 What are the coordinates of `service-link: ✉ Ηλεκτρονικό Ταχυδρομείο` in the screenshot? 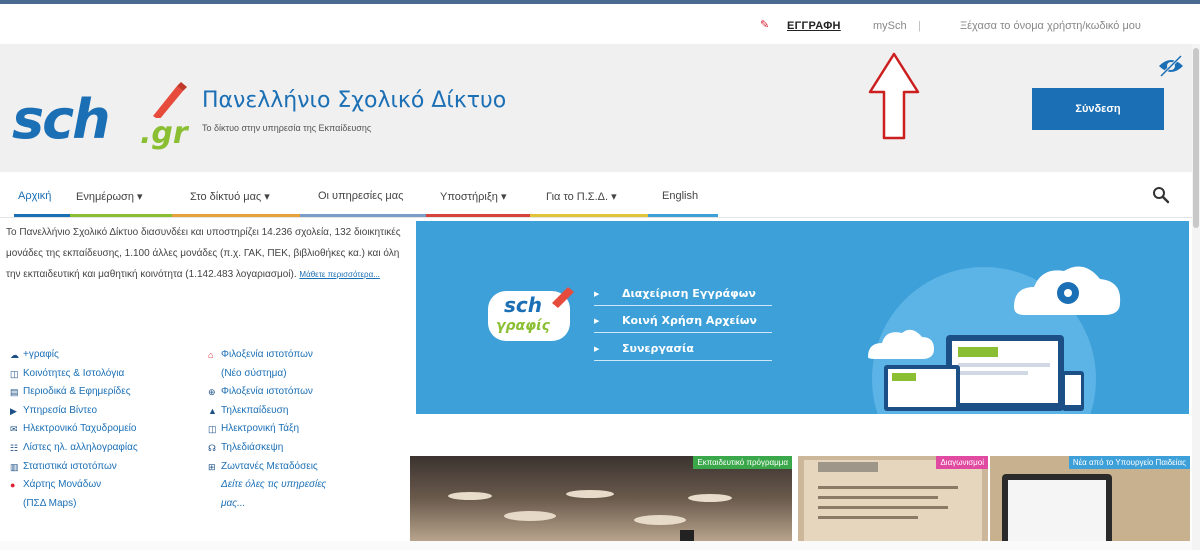 It's located at (74, 429).